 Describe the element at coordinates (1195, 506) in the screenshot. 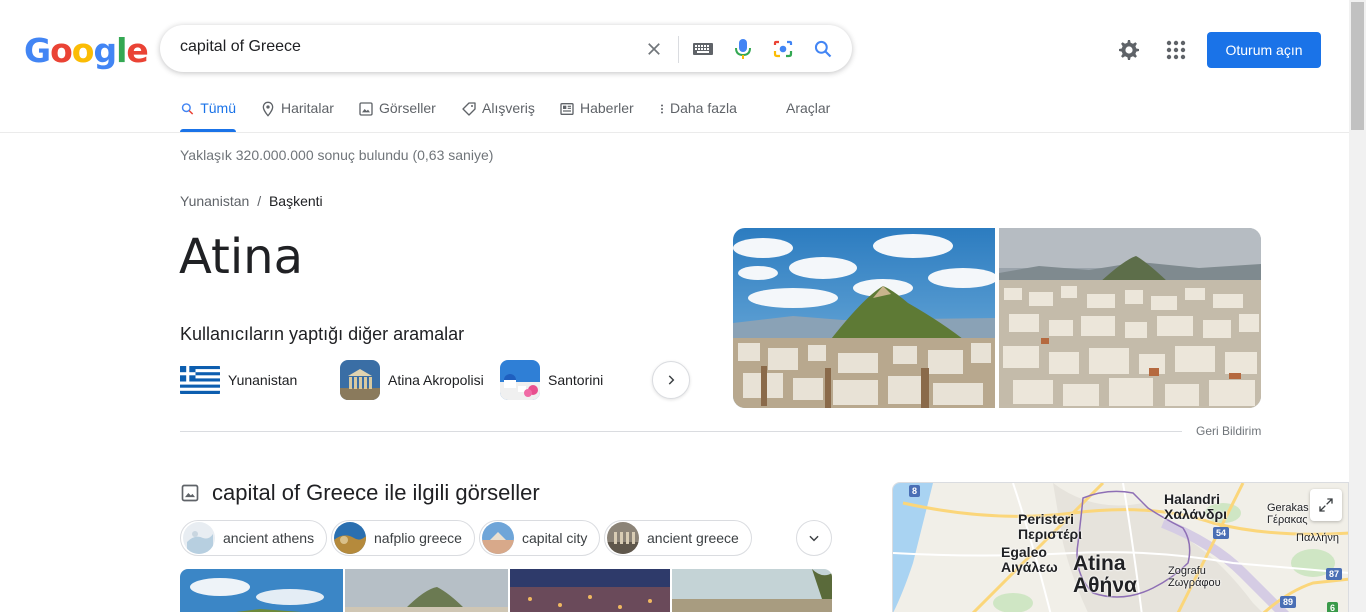

I see `map-label-halandri: Halandri Χαλάνδρι` at that location.